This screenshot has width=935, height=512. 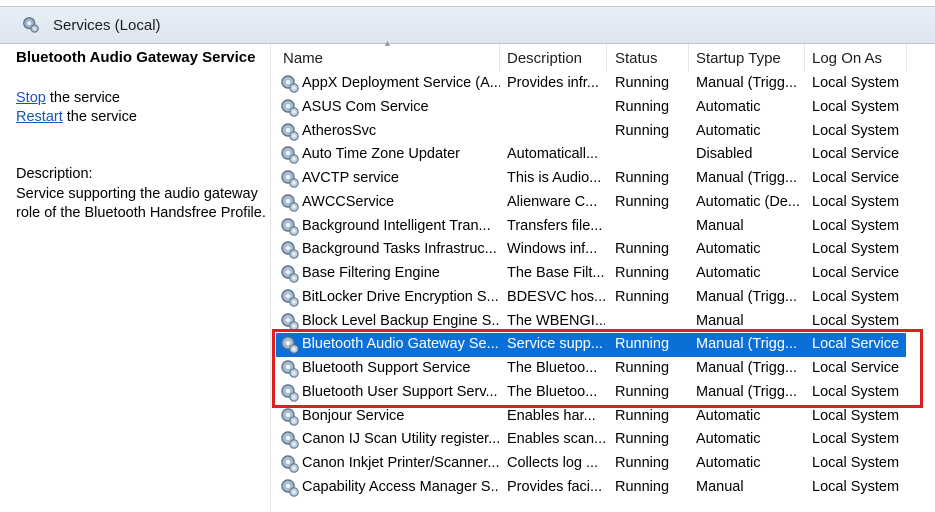 What do you see at coordinates (39, 117) in the screenshot?
I see `restart-link: Restart` at bounding box center [39, 117].